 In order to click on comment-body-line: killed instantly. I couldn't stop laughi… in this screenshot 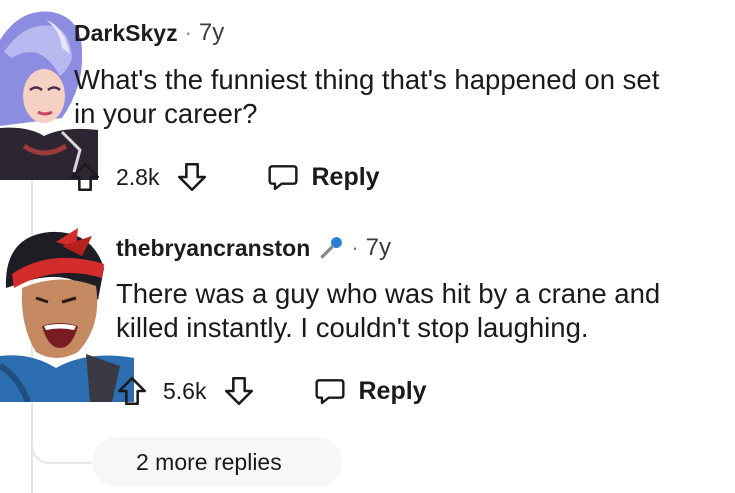, I will do `click(352, 327)`.